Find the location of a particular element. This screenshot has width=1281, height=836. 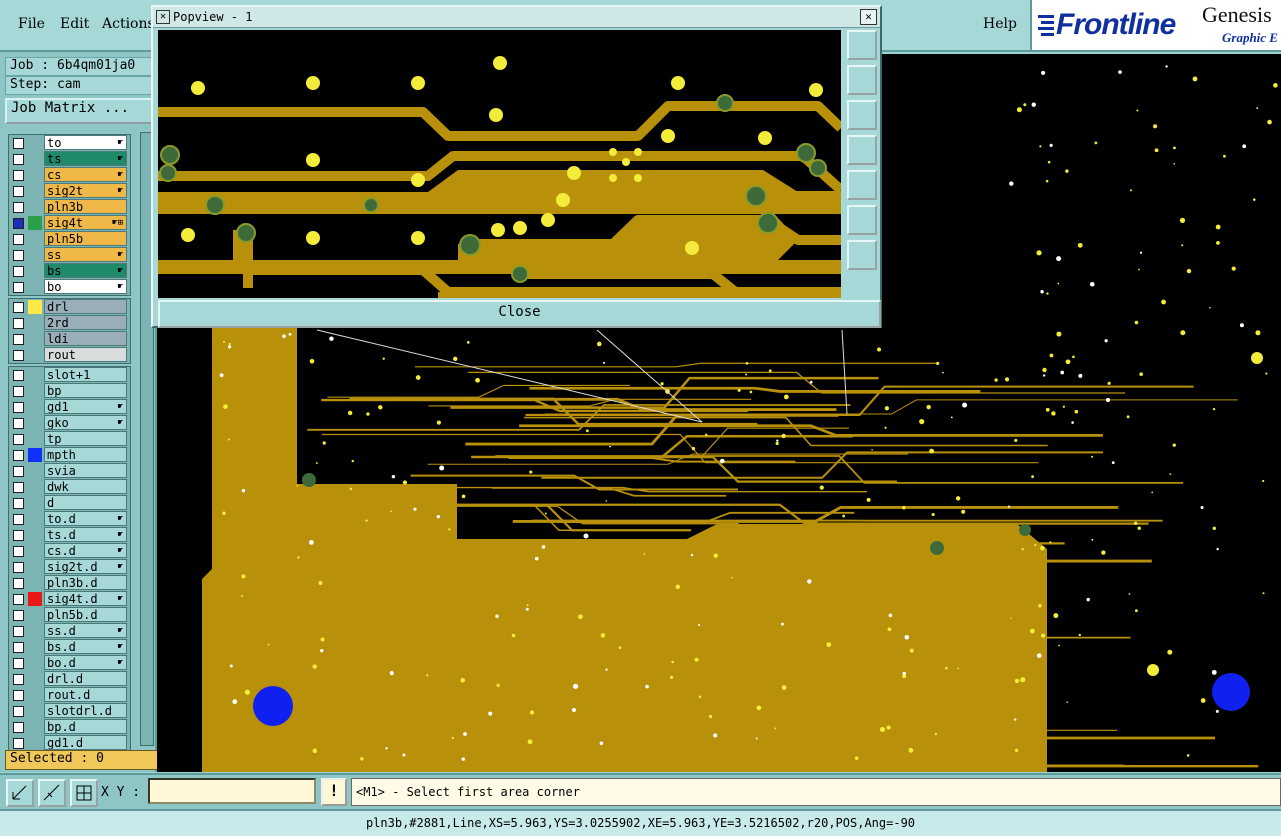

layer-row: pln3b is located at coordinates (69, 207).